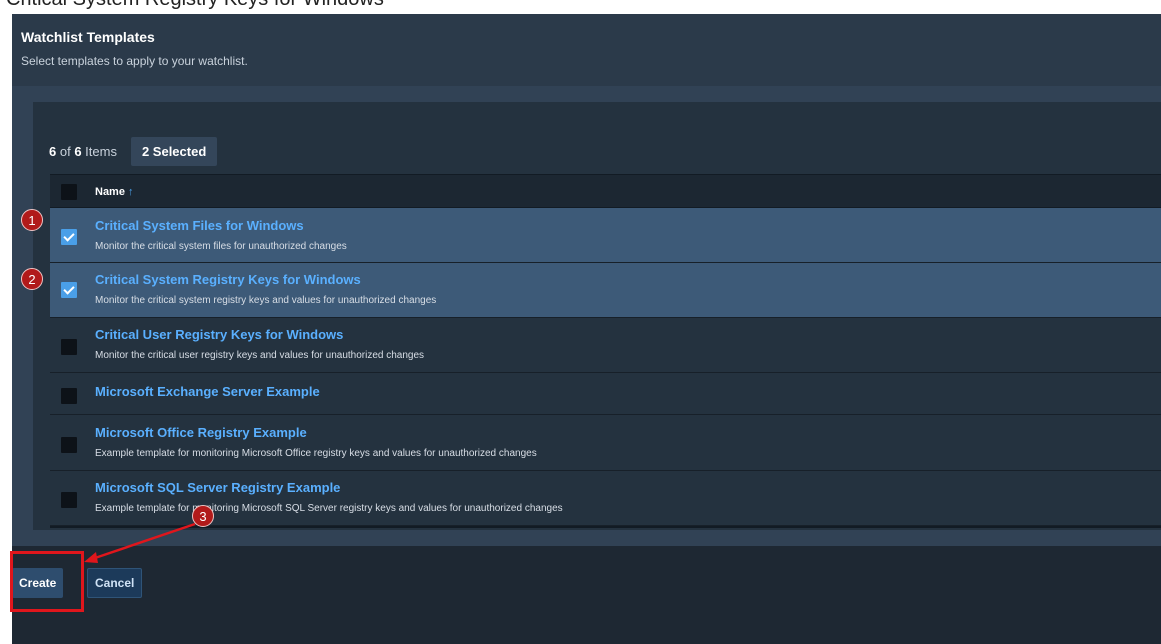  I want to click on sort-ascending-icon: ↑, so click(130, 192).